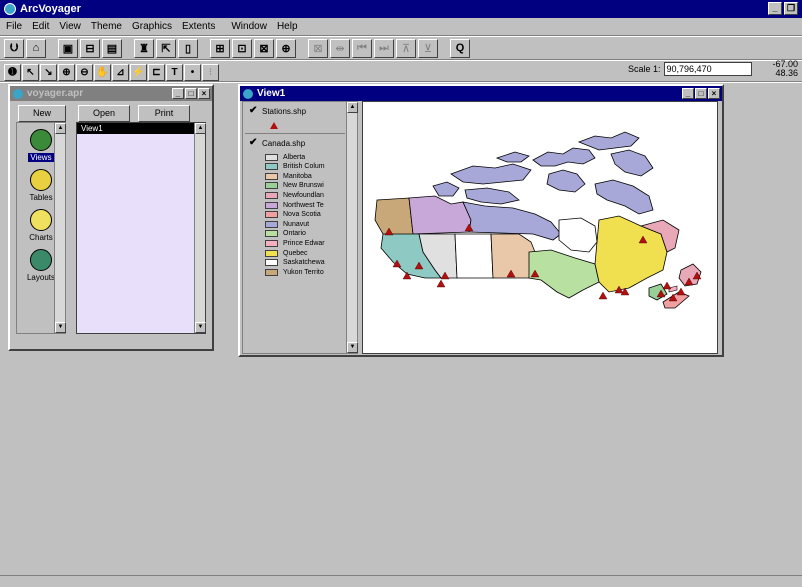 This screenshot has height=587, width=802. Describe the element at coordinates (106, 26) in the screenshot. I see `menu-theme: Theme` at that location.